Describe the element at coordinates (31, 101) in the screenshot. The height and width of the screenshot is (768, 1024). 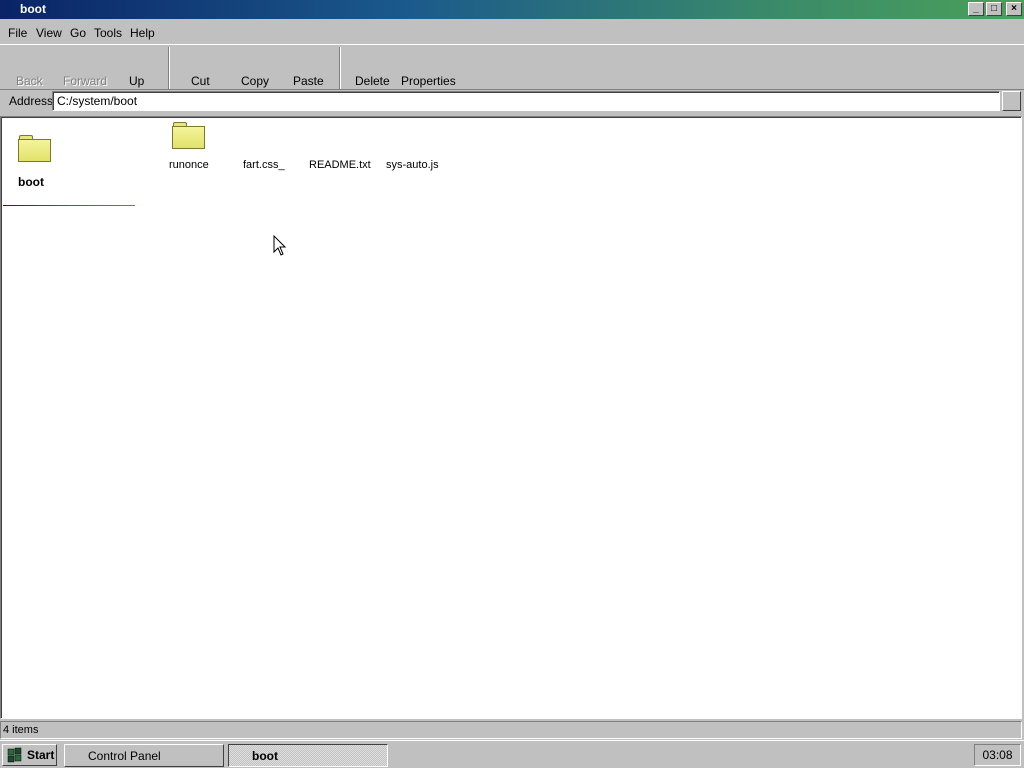
I see `address-label: Address` at that location.